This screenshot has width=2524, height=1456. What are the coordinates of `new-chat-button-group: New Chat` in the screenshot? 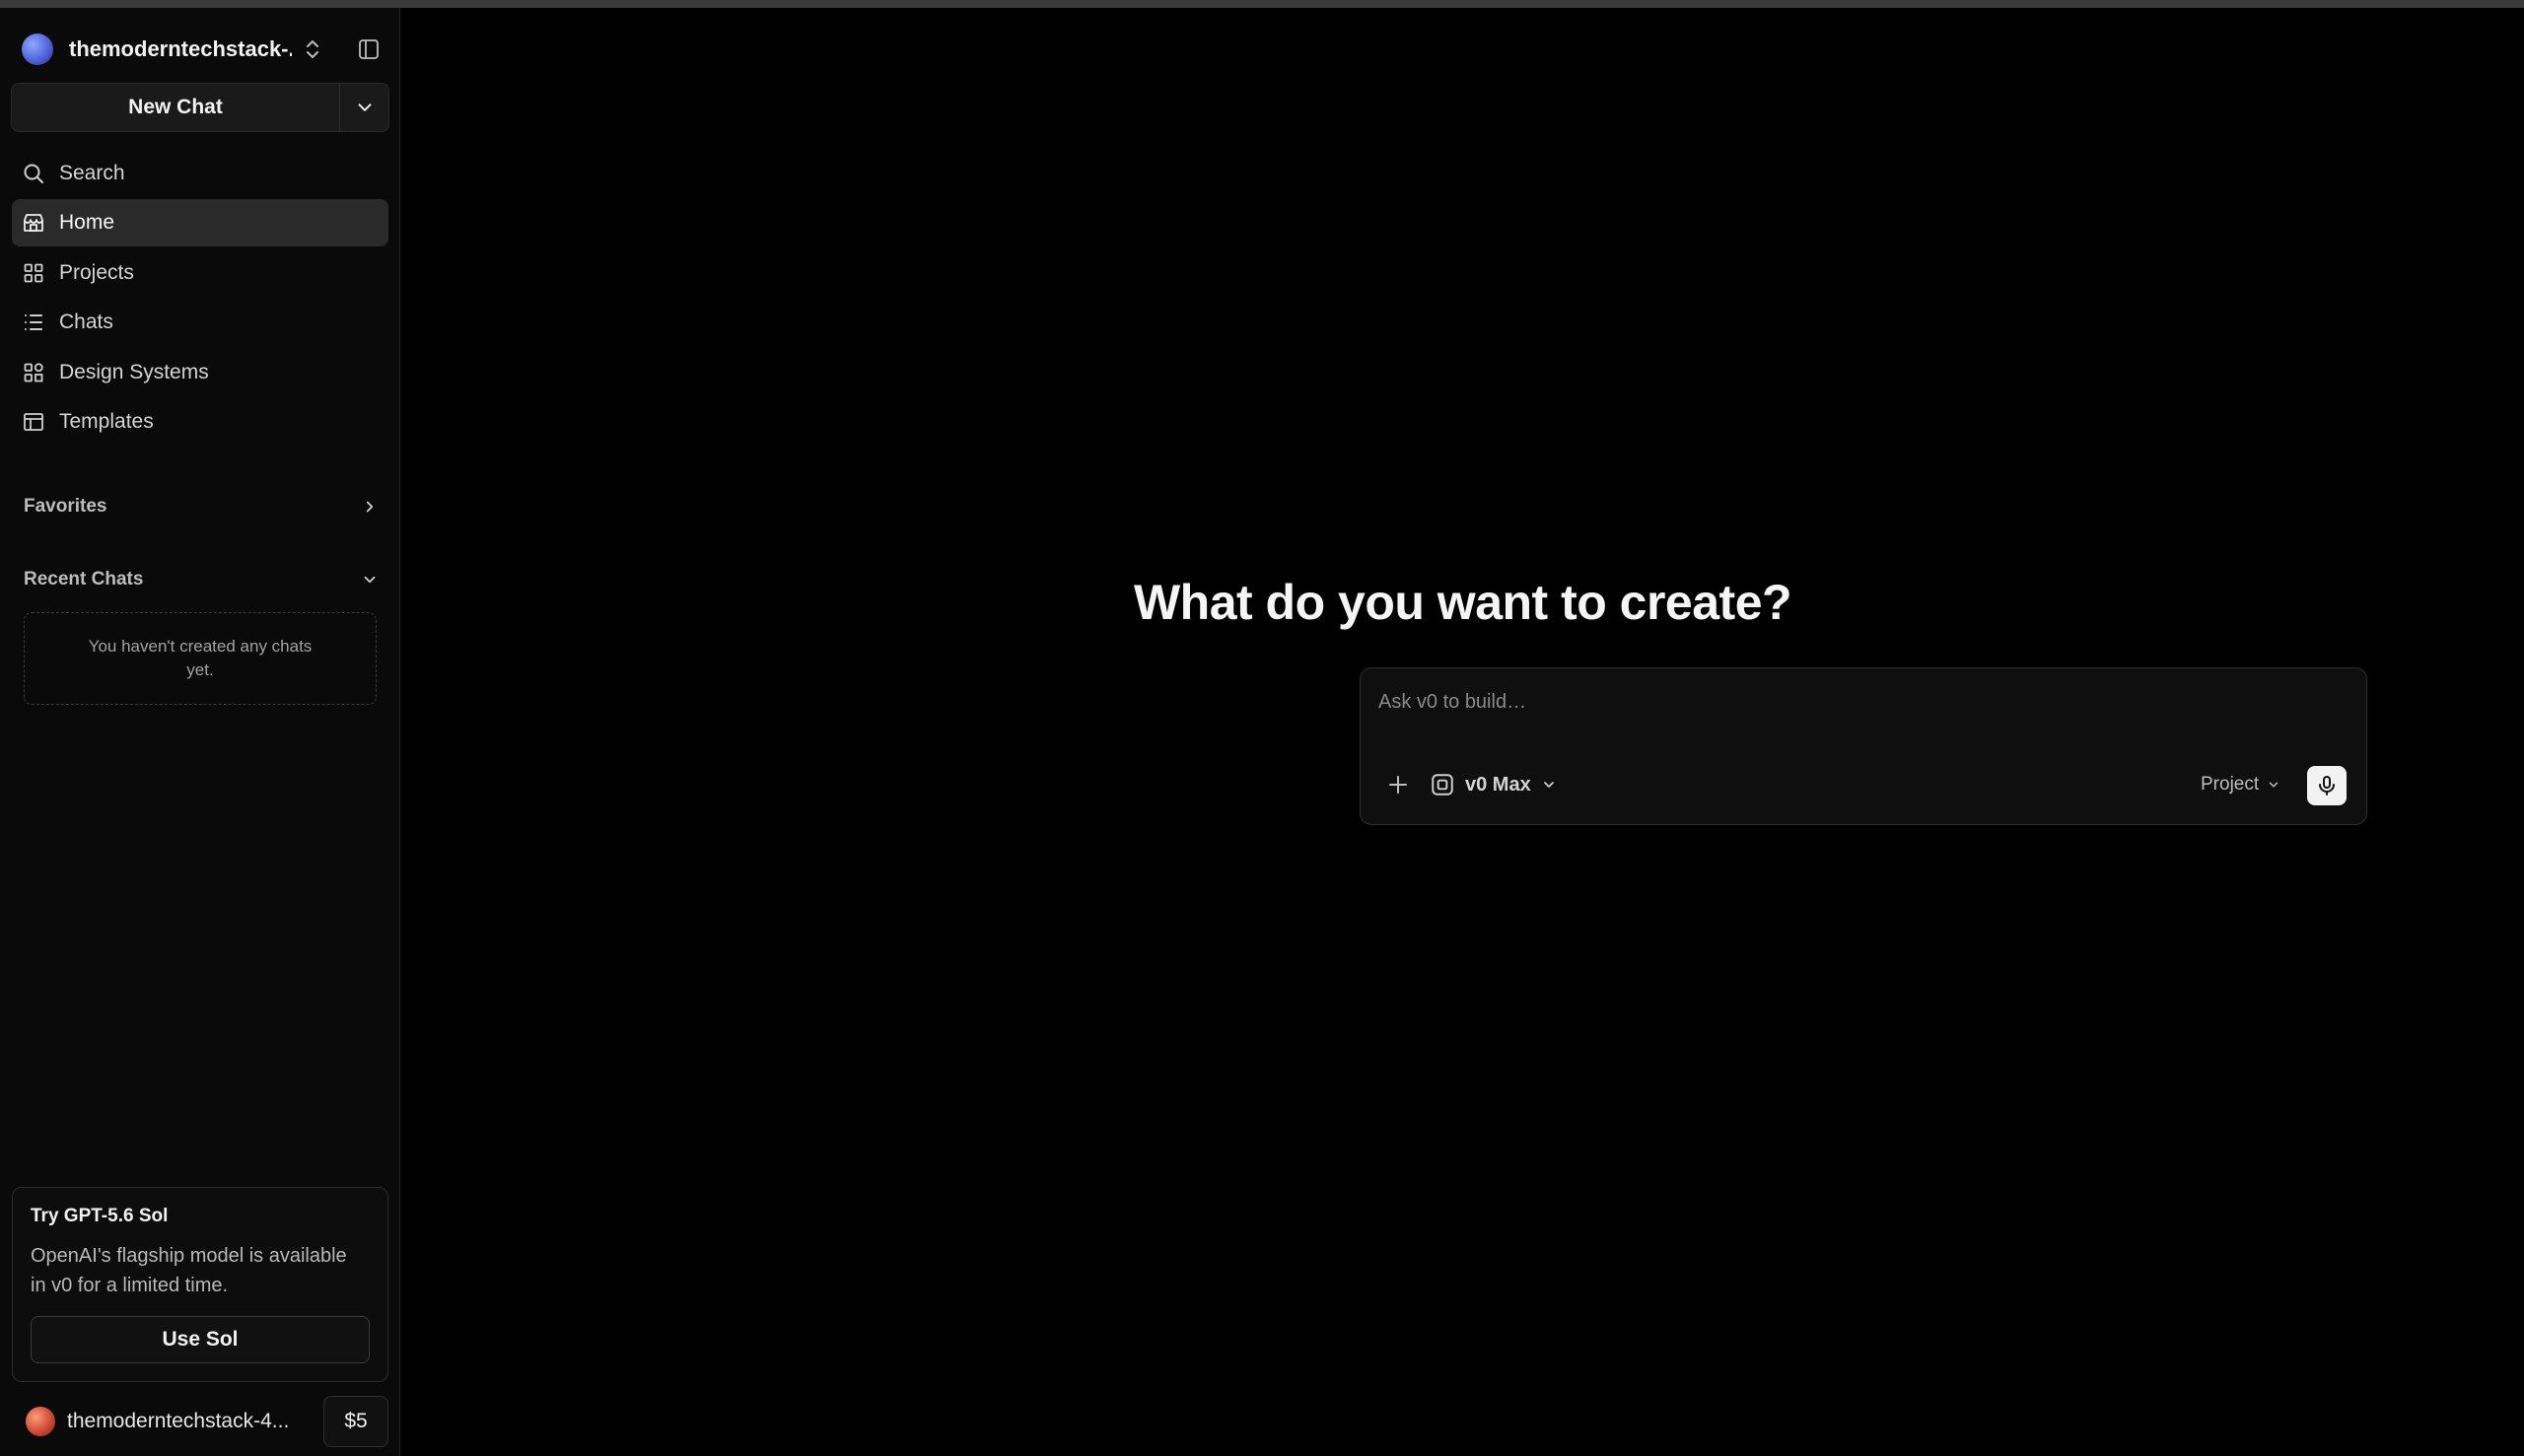 It's located at (200, 107).